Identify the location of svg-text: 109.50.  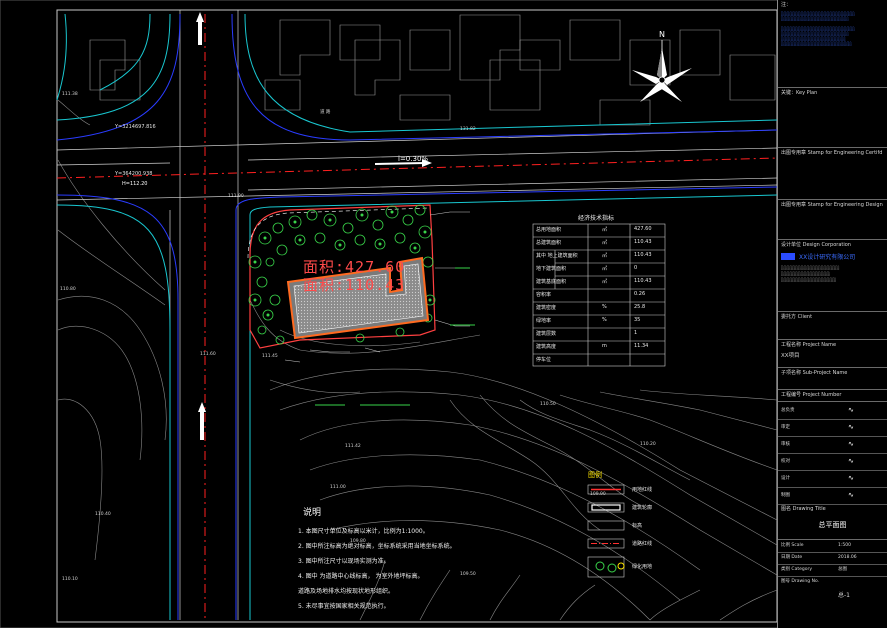
(468, 574).